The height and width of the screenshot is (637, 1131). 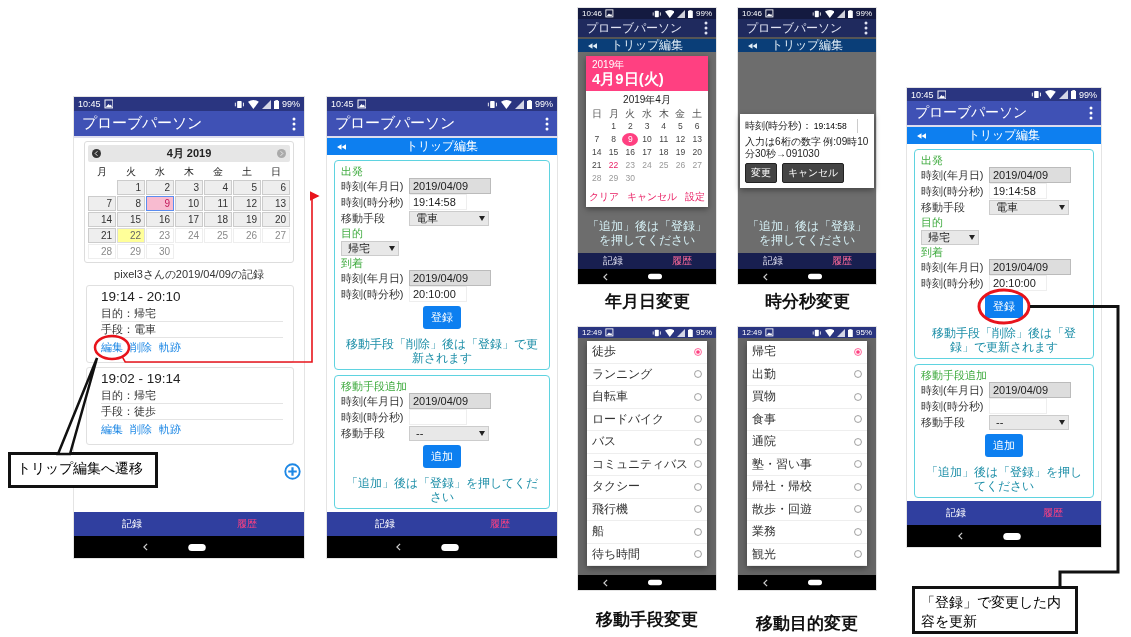 What do you see at coordinates (807, 442) in the screenshot?
I see `choice-option: 通院` at bounding box center [807, 442].